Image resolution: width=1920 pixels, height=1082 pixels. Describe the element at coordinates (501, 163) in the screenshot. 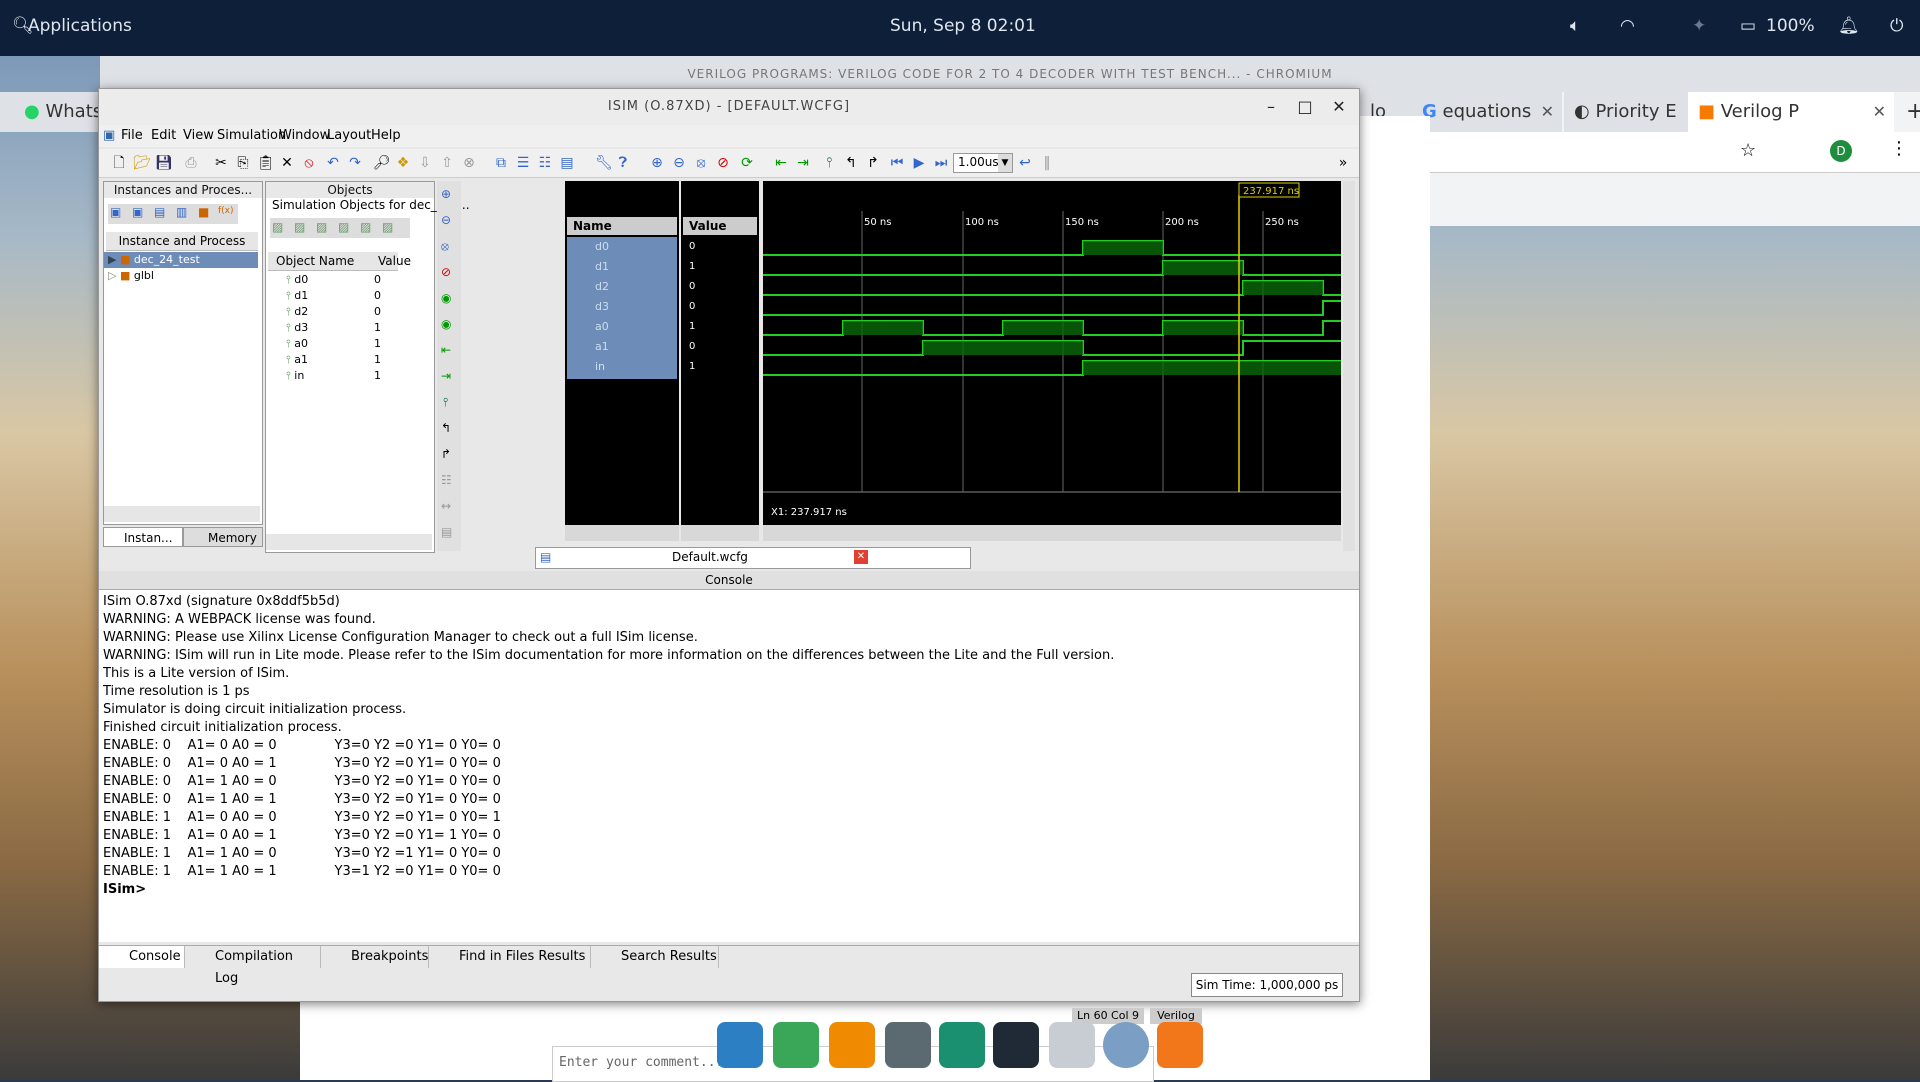

I see `cascade-icon: ⧉` at that location.